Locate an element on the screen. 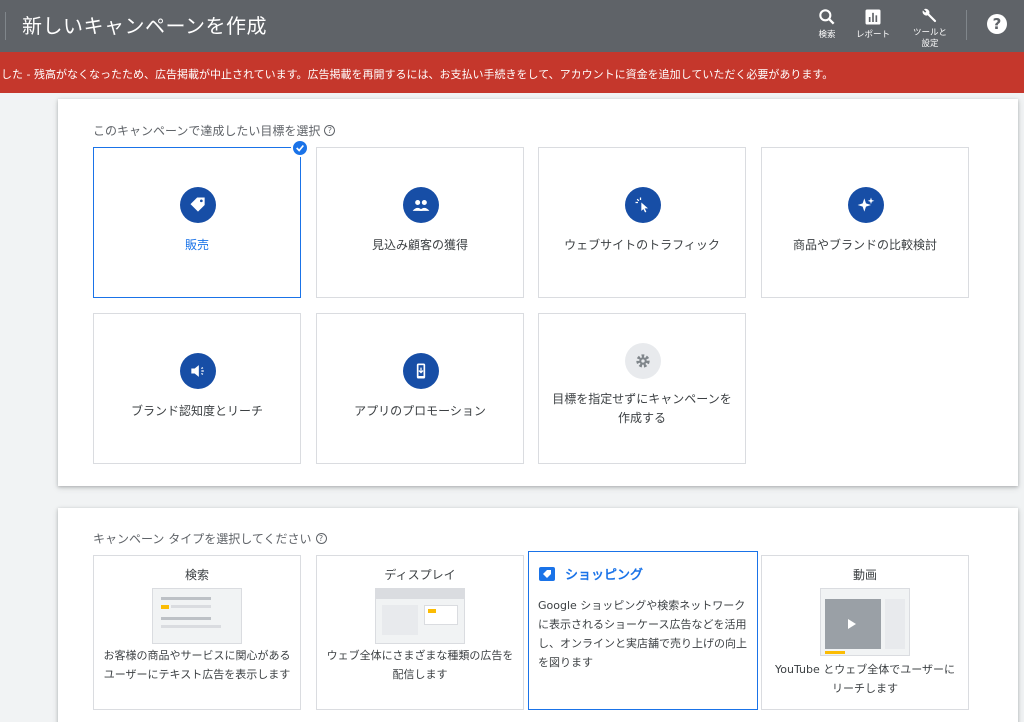  header-separator is located at coordinates (966, 25).